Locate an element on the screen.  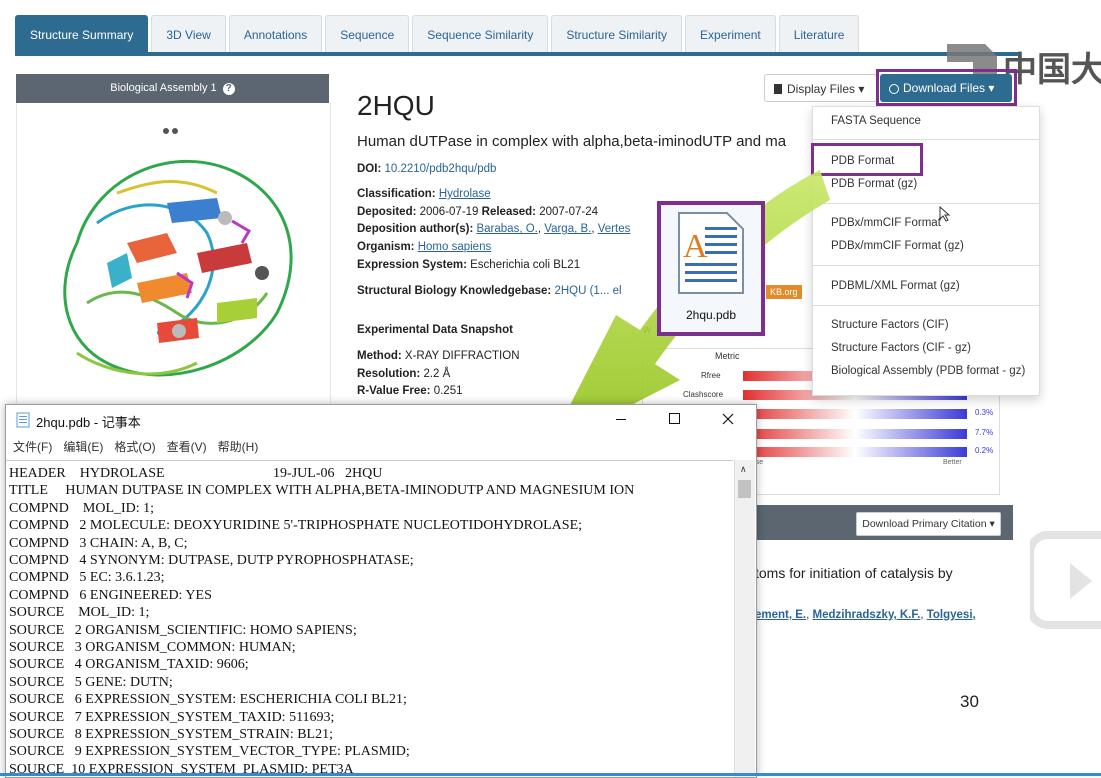
organism-link: Homo sapiens is located at coordinates (455, 247).